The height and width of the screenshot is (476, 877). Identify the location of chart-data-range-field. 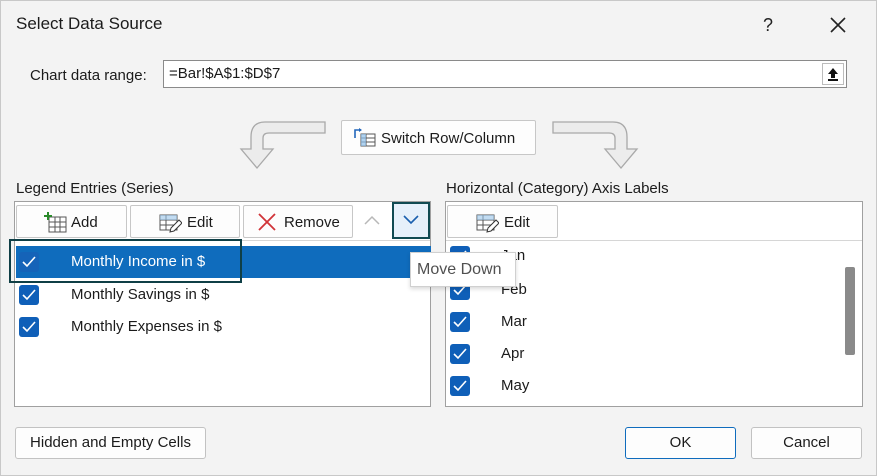
(505, 74).